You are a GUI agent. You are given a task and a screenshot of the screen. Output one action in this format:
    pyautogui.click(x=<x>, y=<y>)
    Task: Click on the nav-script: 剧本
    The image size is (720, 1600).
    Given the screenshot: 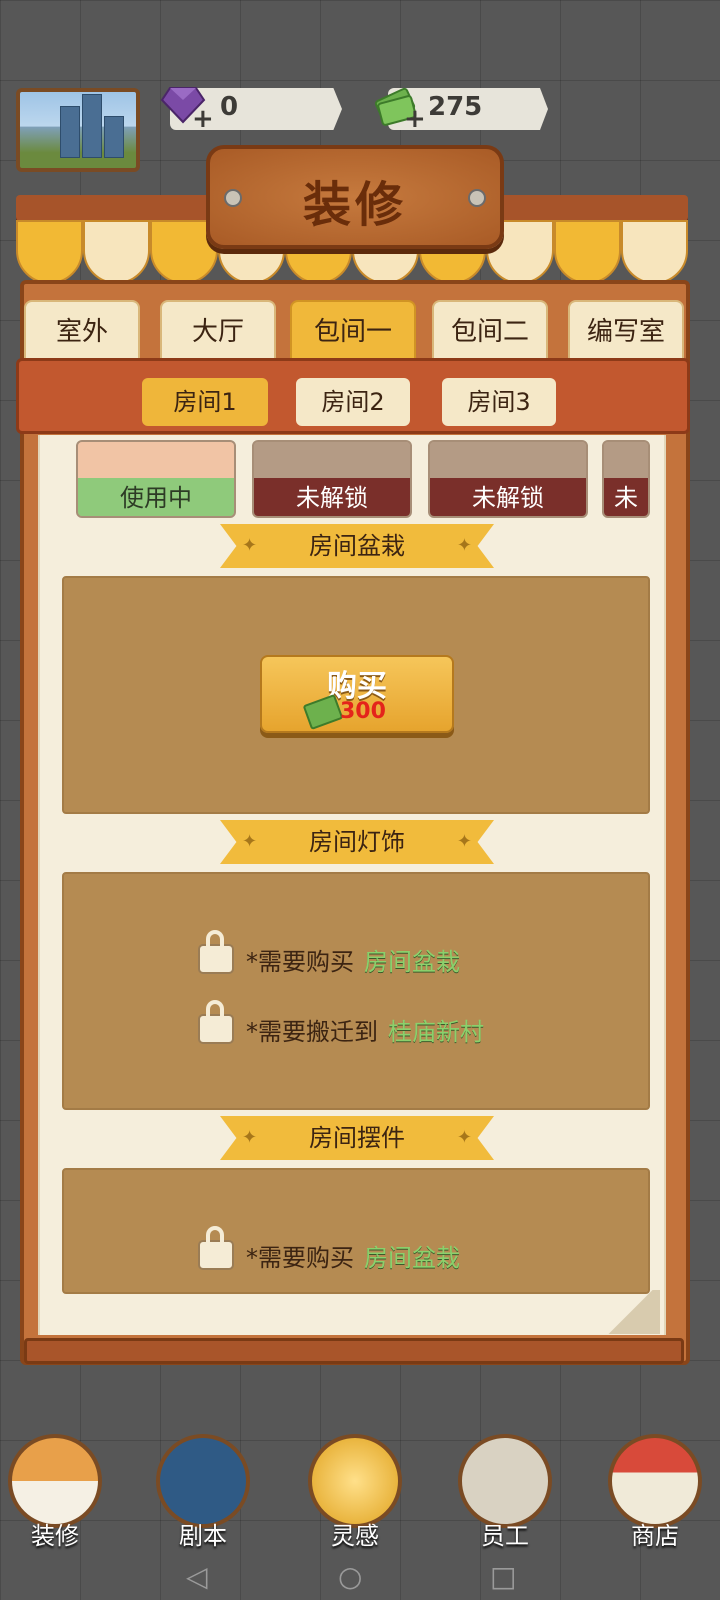 What is the action you would take?
    pyautogui.click(x=203, y=1489)
    